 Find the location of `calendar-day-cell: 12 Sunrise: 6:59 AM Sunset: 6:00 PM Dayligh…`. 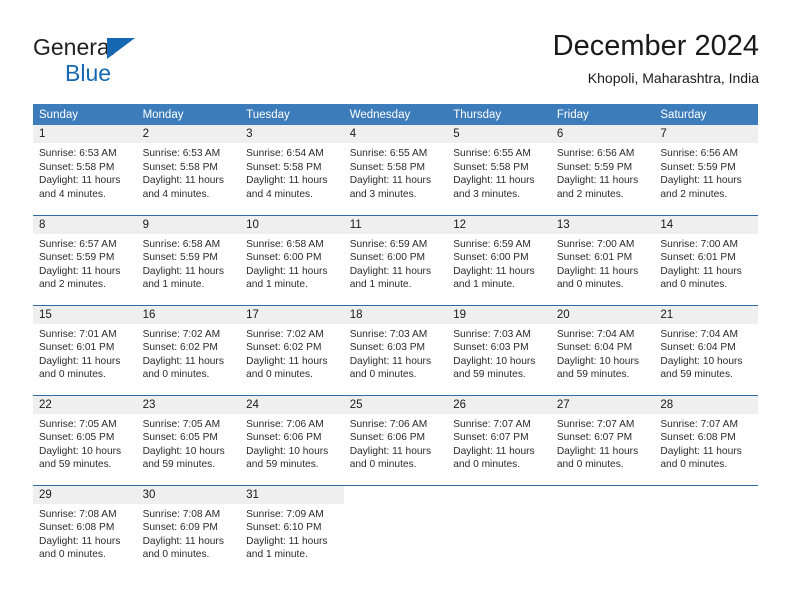

calendar-day-cell: 12 Sunrise: 6:59 AM Sunset: 6:00 PM Dayligh… is located at coordinates (499, 259).